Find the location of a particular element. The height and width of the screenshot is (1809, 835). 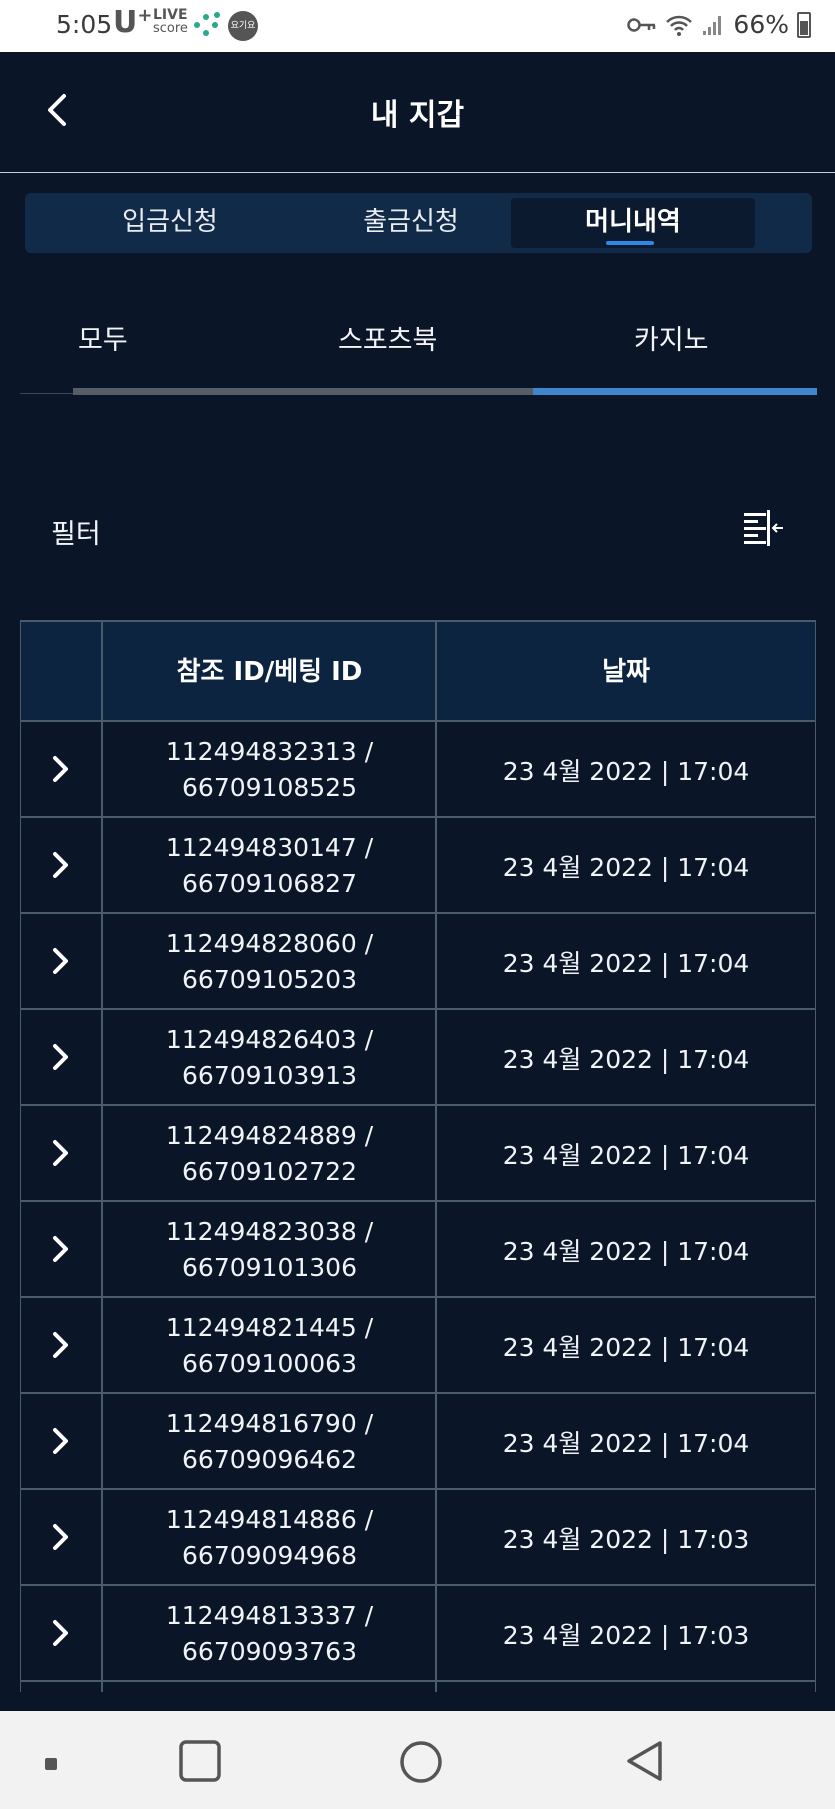

filter-columns-icon is located at coordinates (763, 528).